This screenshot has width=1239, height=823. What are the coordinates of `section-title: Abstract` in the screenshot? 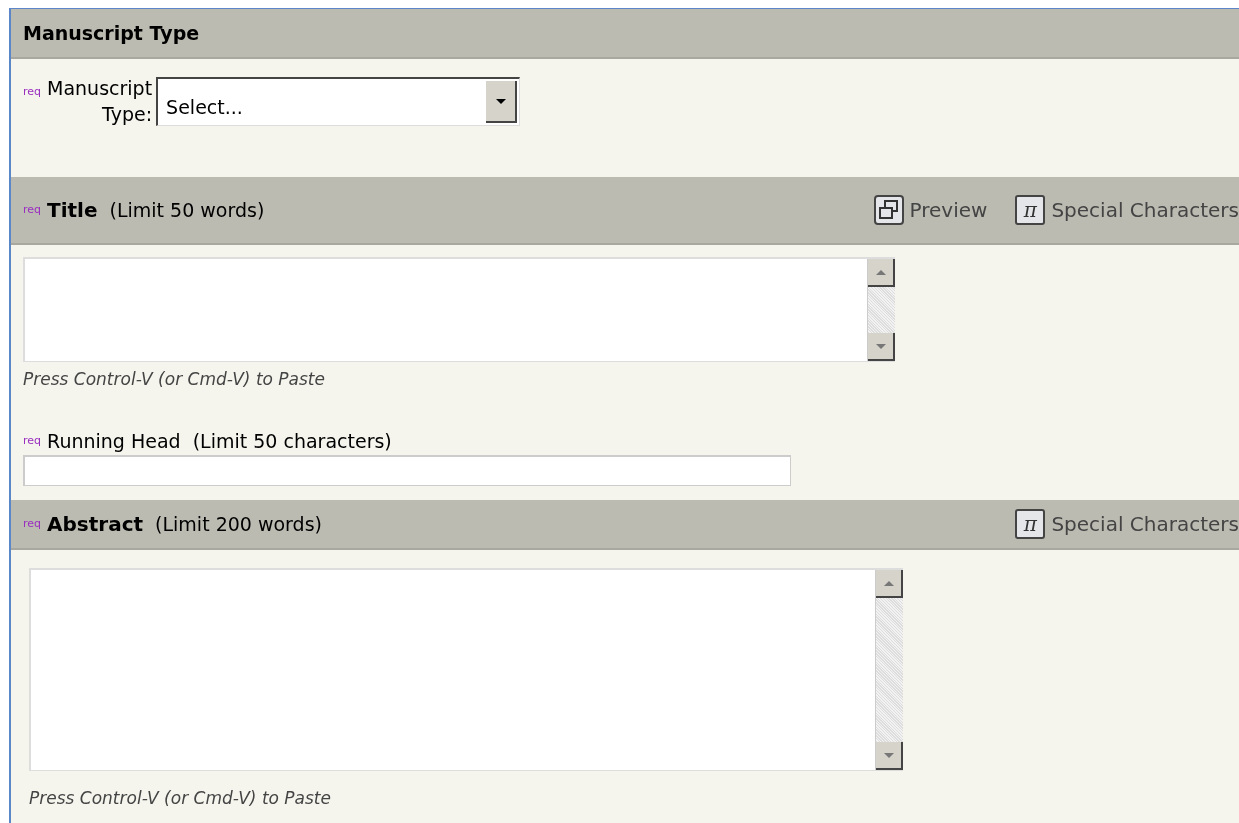 It's located at (95, 524).